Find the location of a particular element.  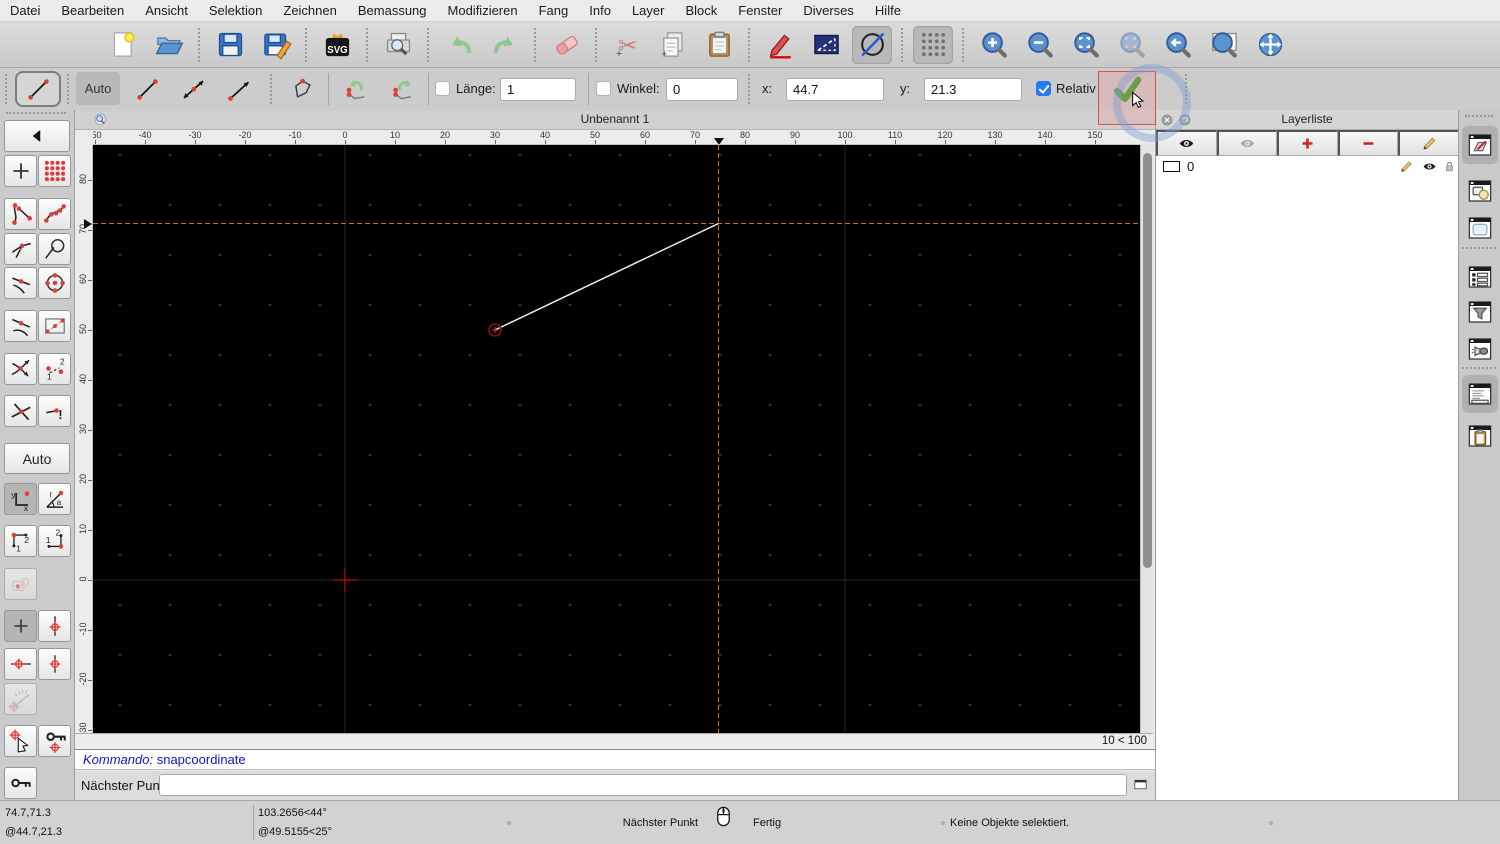

layer-visibility-icon is located at coordinates (1429, 166).